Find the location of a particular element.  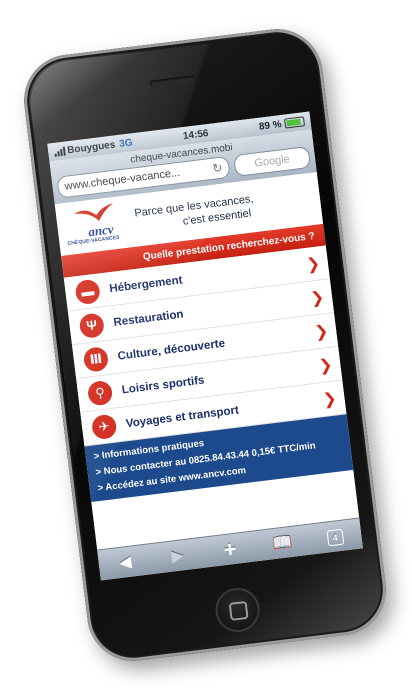

battery-icon is located at coordinates (295, 122).